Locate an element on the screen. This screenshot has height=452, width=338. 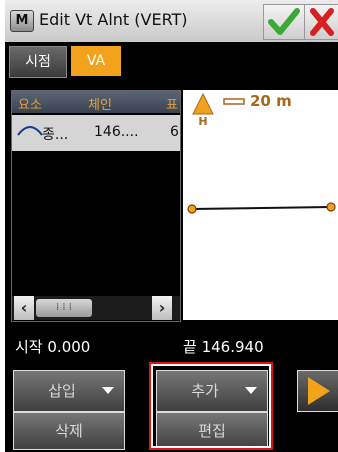
delete-button: 삭제 is located at coordinates (69, 431).